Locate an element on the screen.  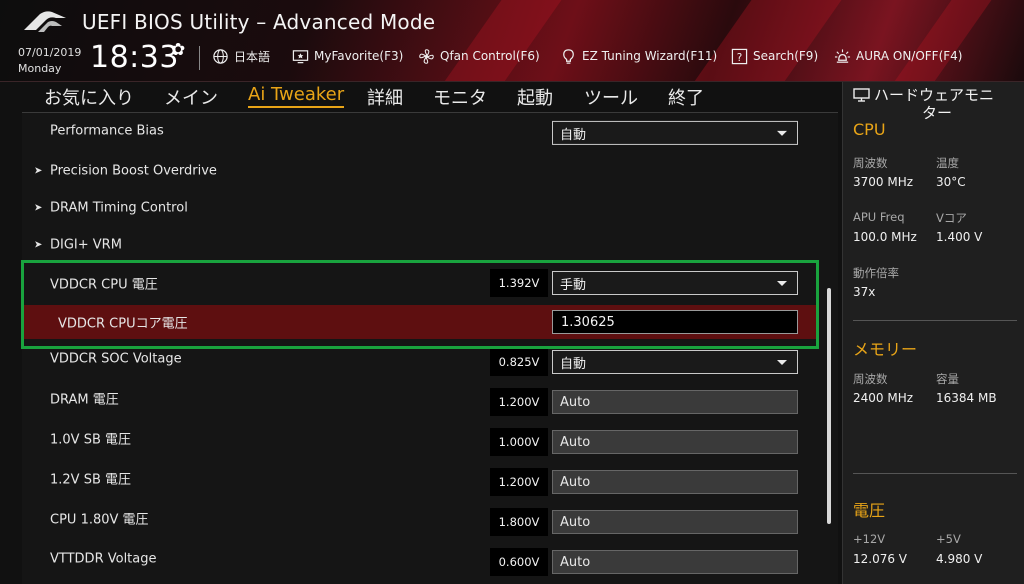
cpu-freq-value: 3700 MHz is located at coordinates (883, 182).